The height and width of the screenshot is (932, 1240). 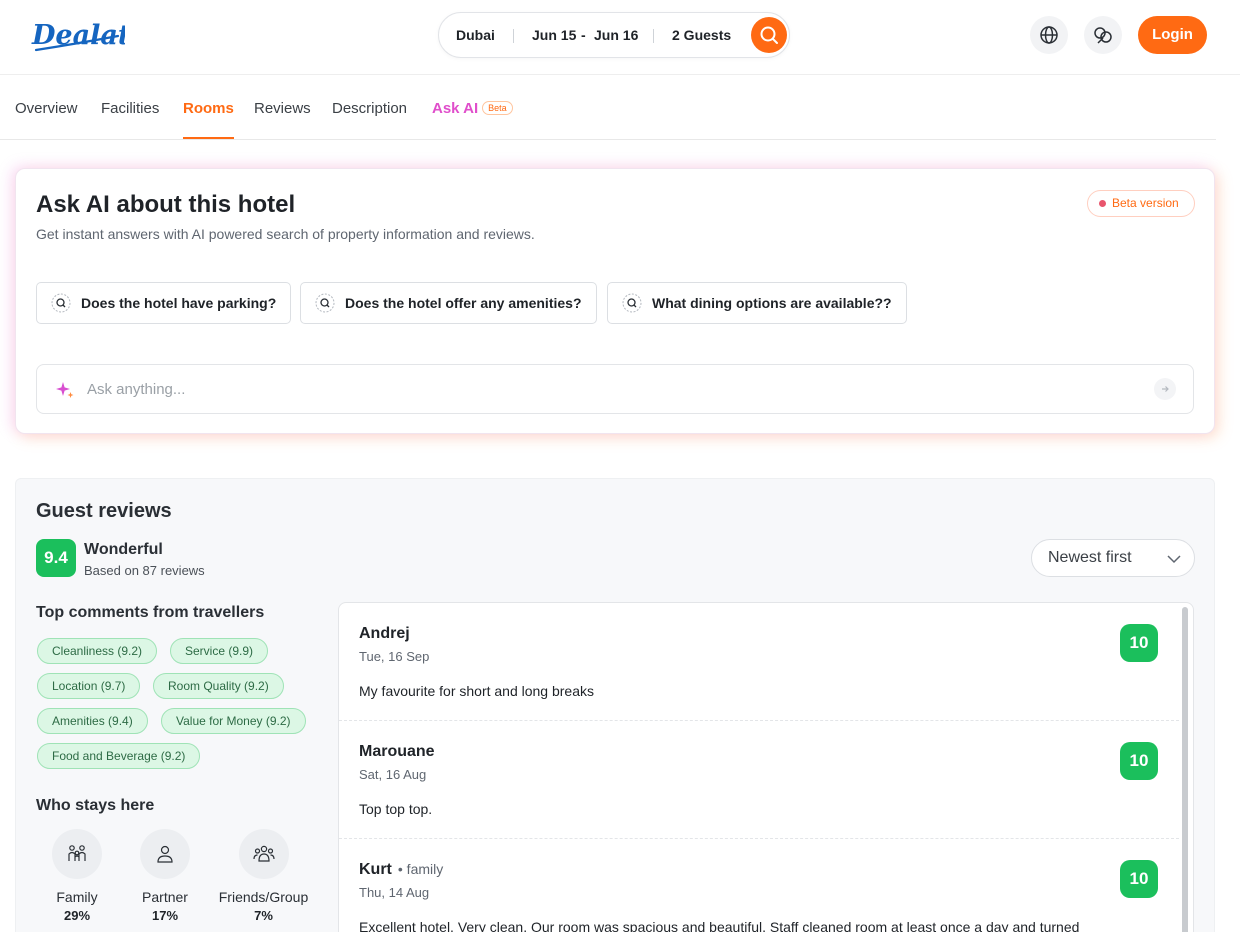 I want to click on stay-type-friends-group: Friends/Group 7%, so click(x=263, y=876).